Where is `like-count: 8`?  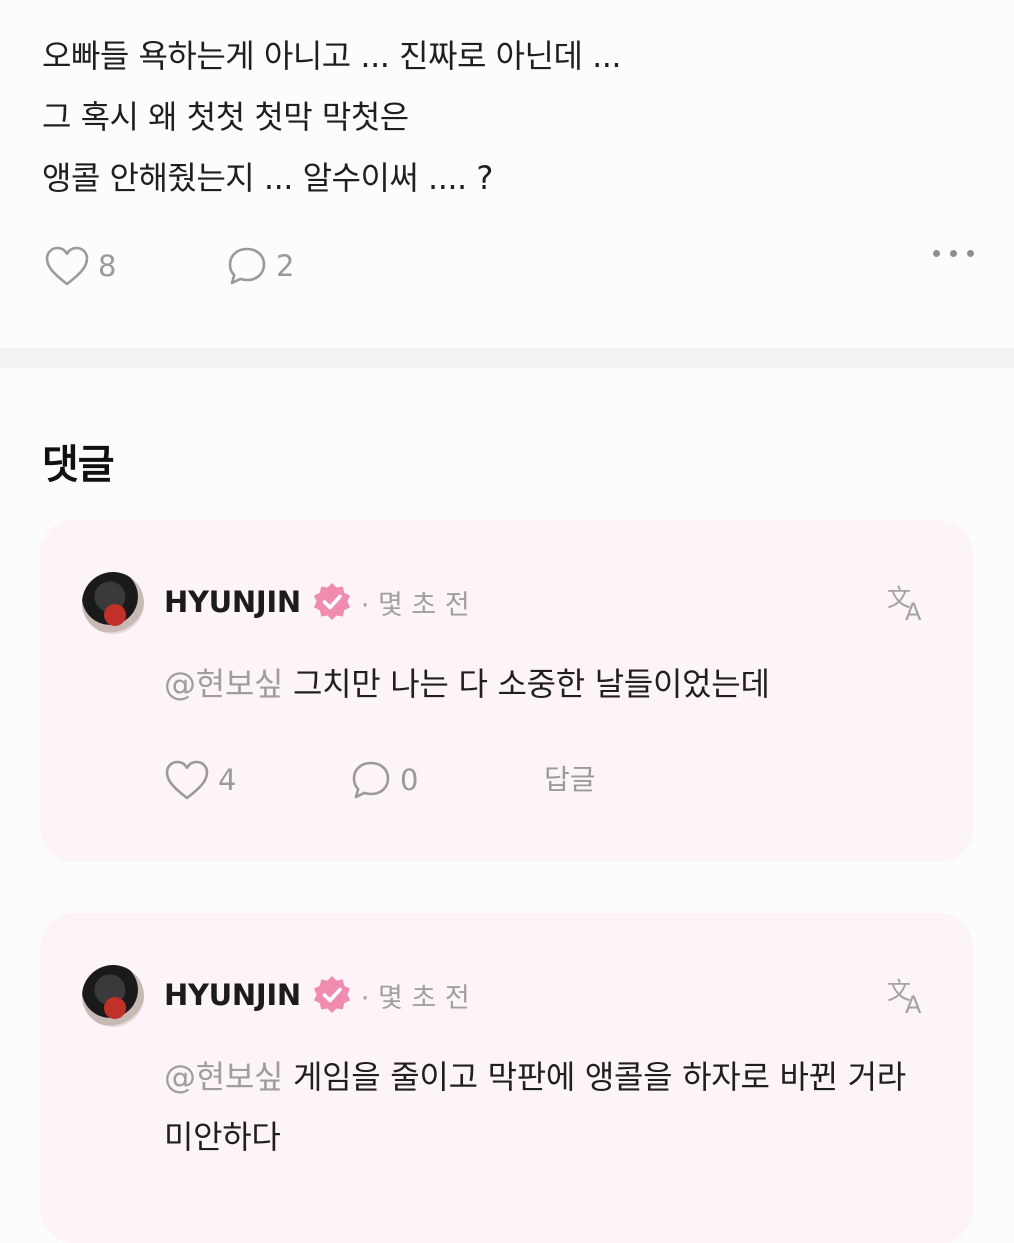
like-count: 8 is located at coordinates (107, 266).